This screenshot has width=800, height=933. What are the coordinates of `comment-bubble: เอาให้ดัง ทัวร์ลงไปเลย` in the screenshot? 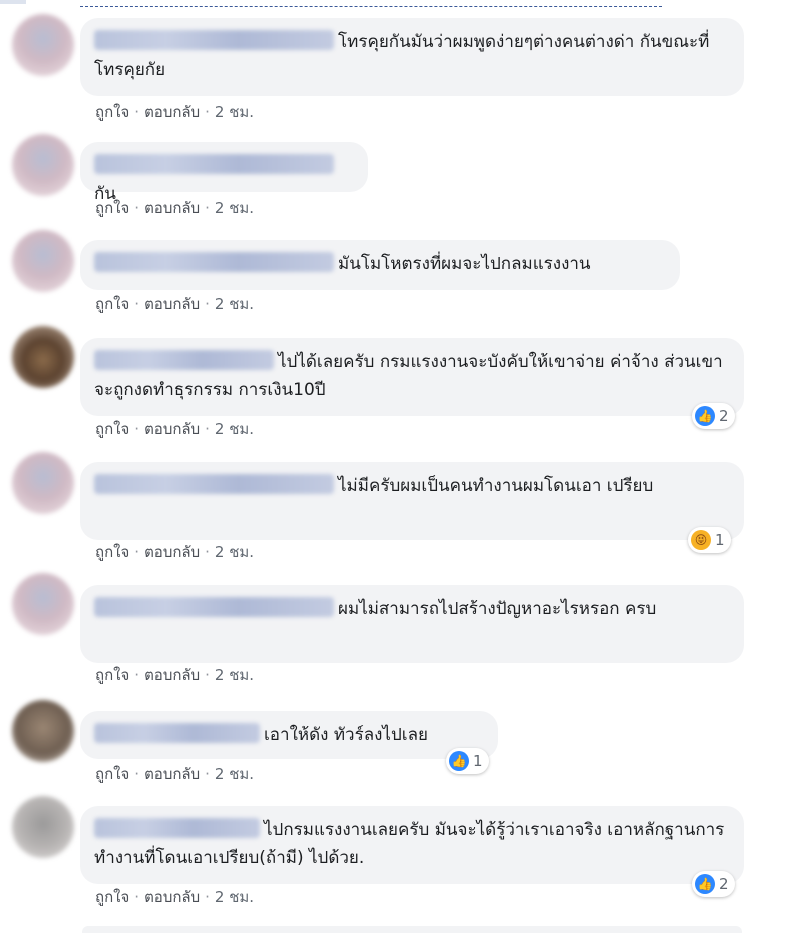 It's located at (289, 735).